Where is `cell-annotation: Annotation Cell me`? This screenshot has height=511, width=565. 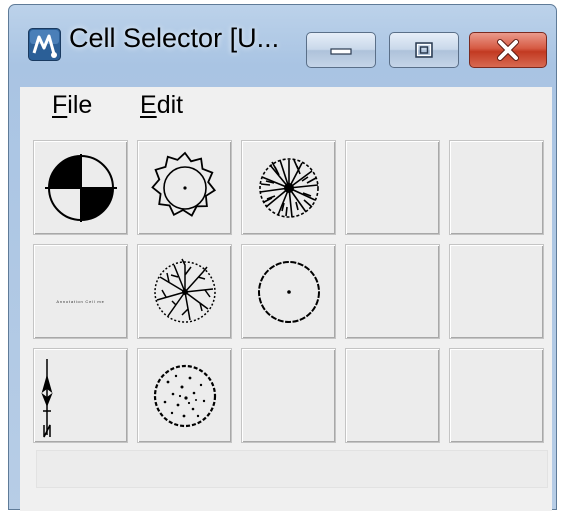
cell-annotation: Annotation Cell me is located at coordinates (80, 291).